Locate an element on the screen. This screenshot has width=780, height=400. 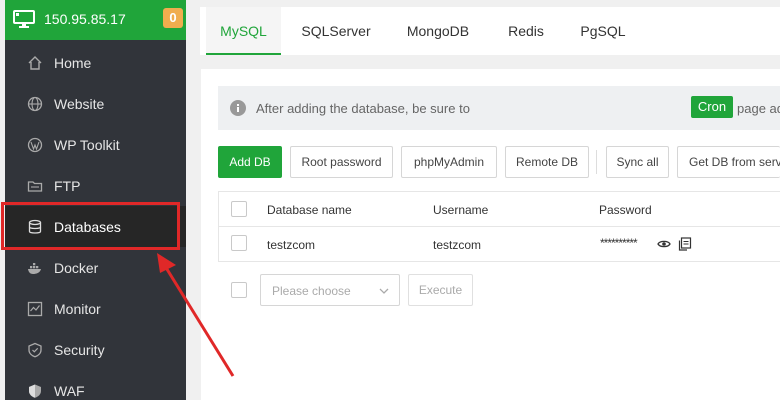
sidebar-item-label: WAF is located at coordinates (69, 390).